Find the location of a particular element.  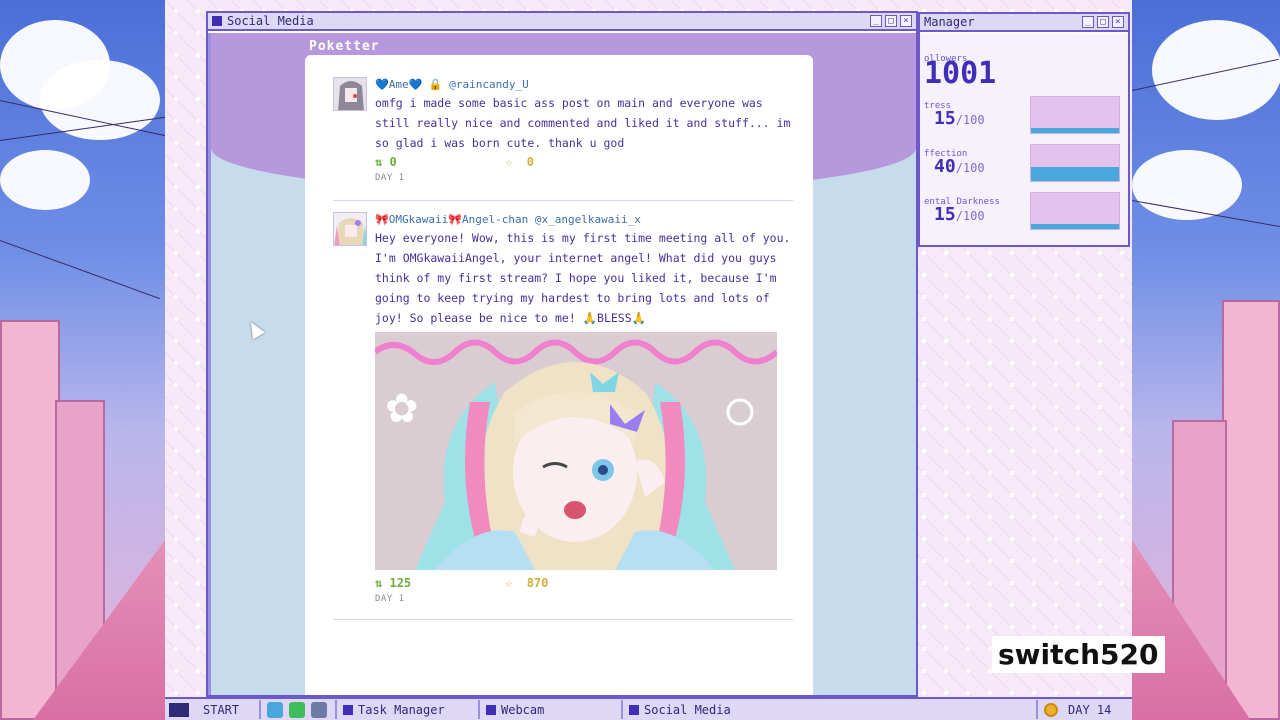

stress-bar is located at coordinates (1075, 115).